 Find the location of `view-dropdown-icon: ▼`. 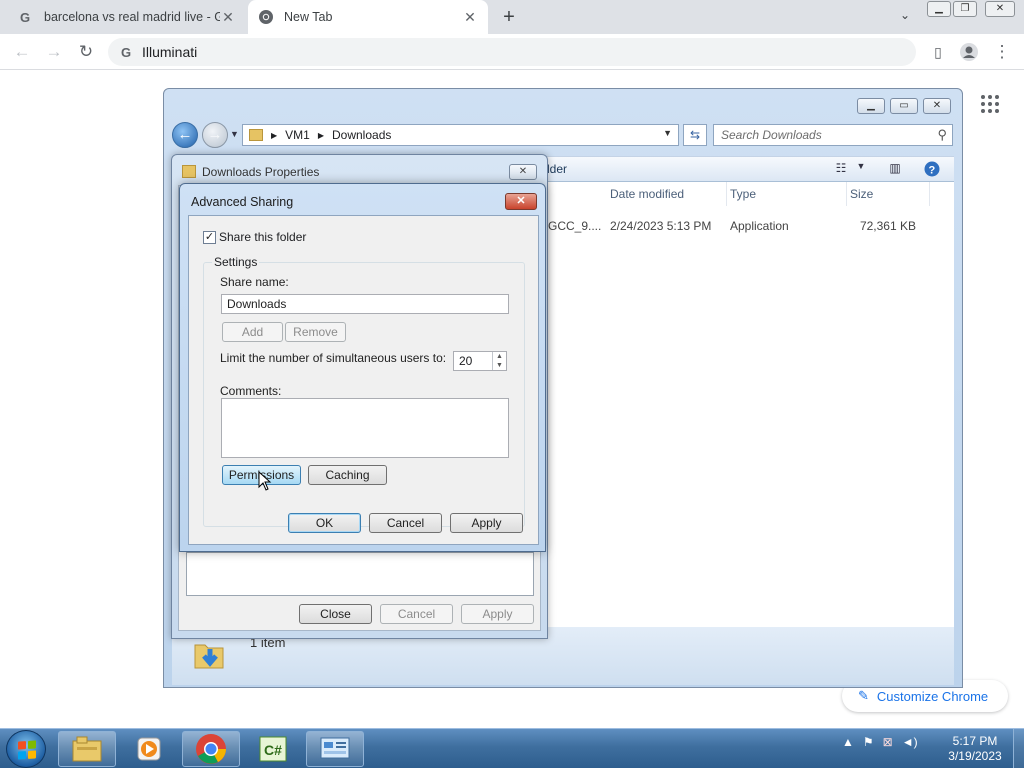

view-dropdown-icon: ▼ is located at coordinates (861, 169).